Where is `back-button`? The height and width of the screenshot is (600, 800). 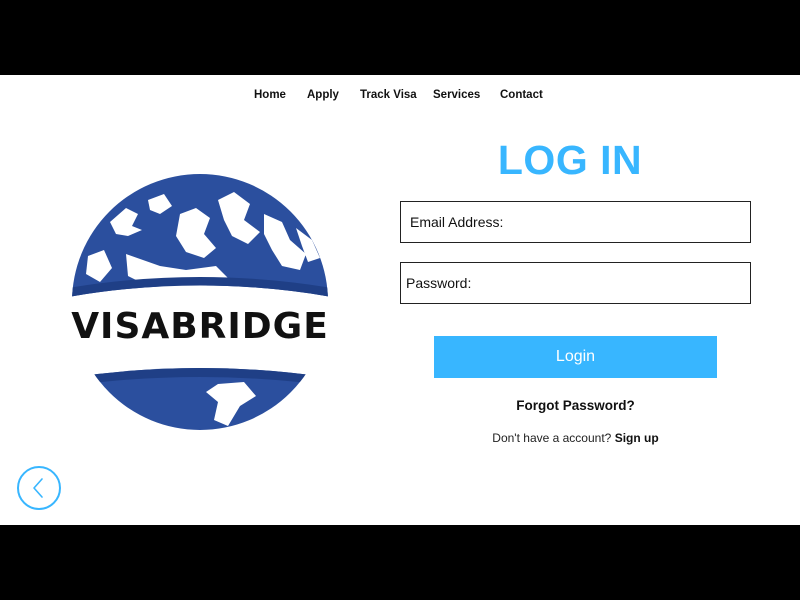 back-button is located at coordinates (39, 488).